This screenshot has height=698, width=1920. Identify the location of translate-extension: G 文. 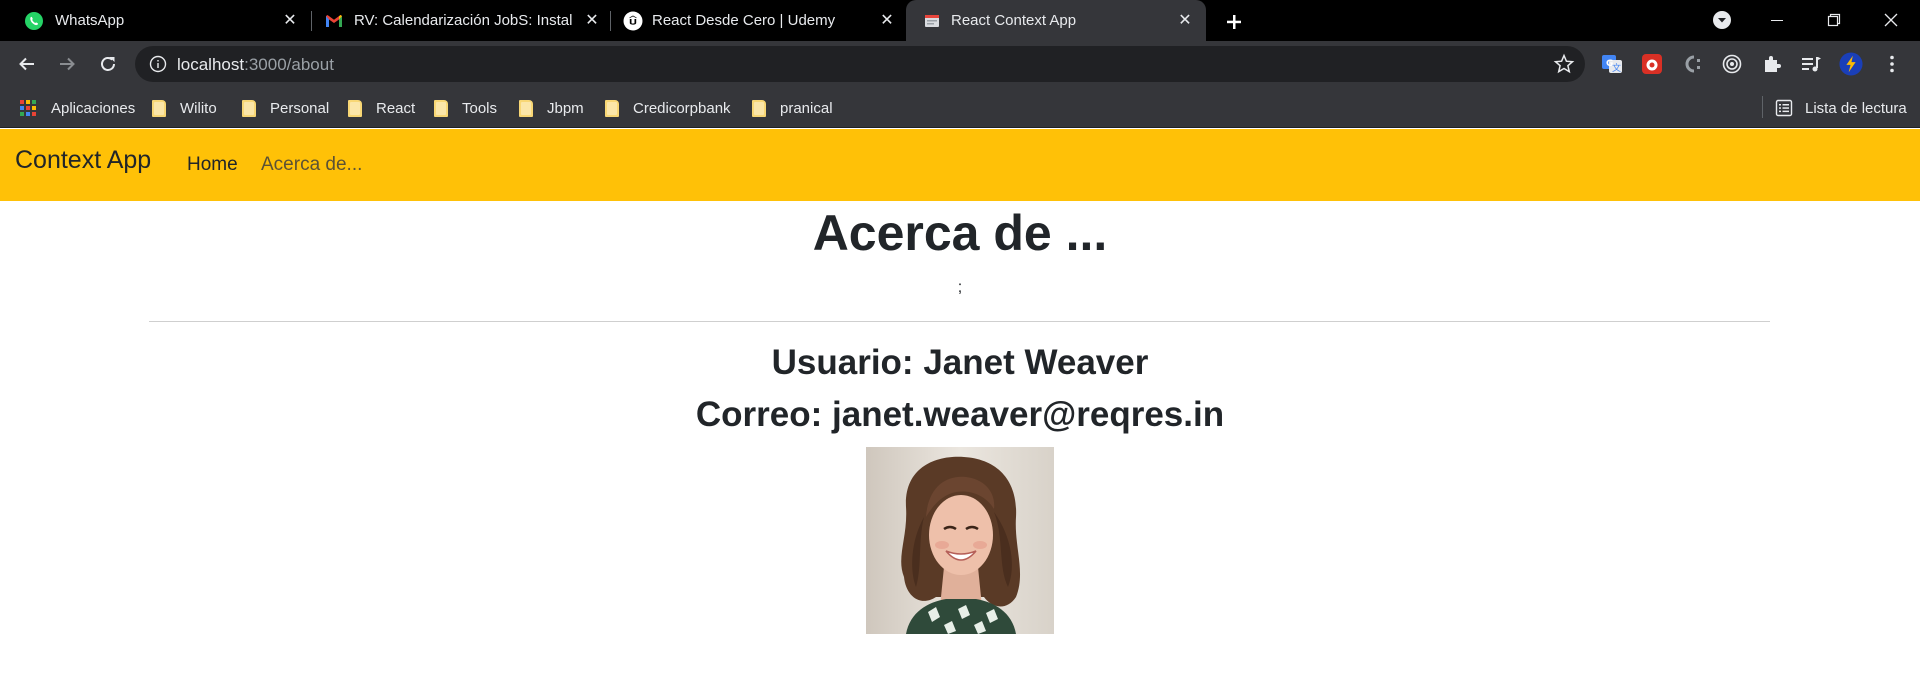
(1612, 64).